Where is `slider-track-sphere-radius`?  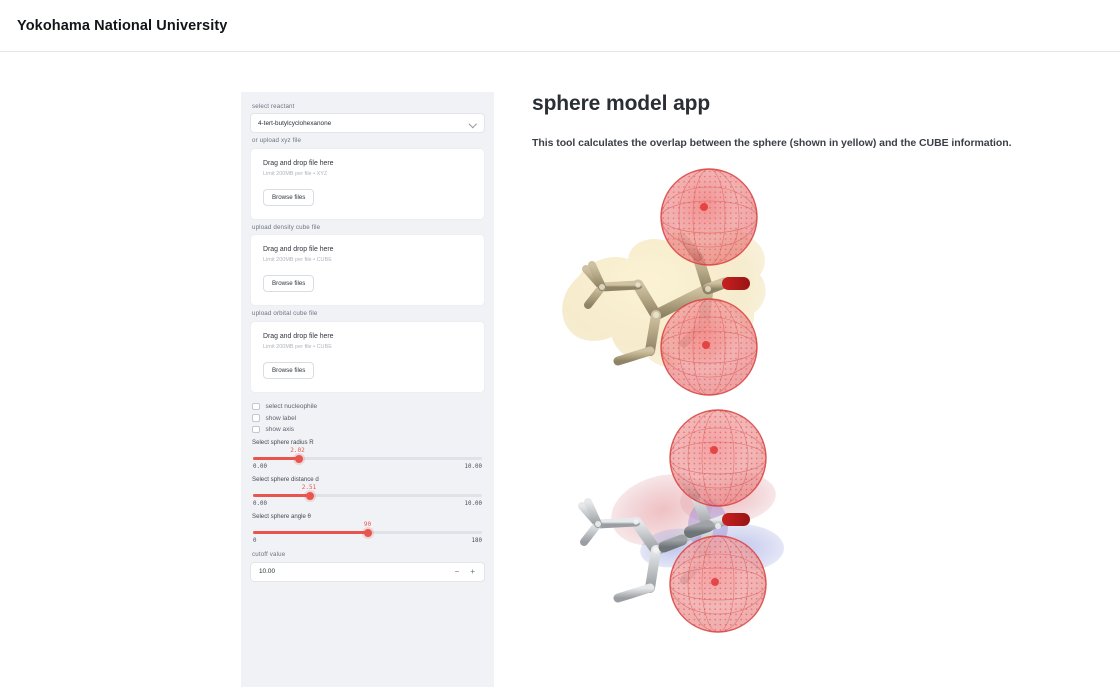 slider-track-sphere-radius is located at coordinates (367, 458).